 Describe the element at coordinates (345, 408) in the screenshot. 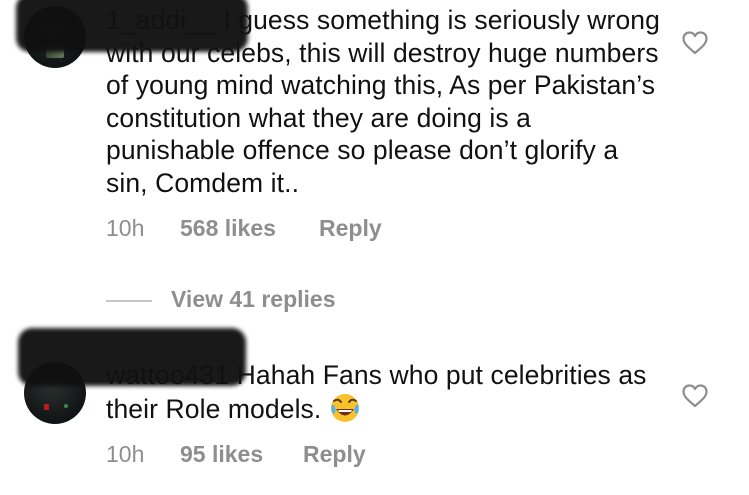

I see `face-with-tears-of-joy-icon` at that location.